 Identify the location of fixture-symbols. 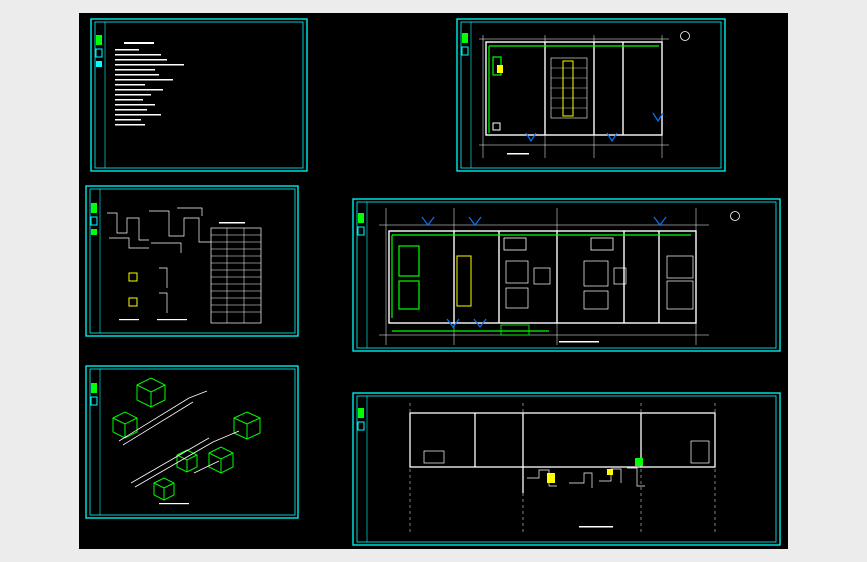
(578, 104).